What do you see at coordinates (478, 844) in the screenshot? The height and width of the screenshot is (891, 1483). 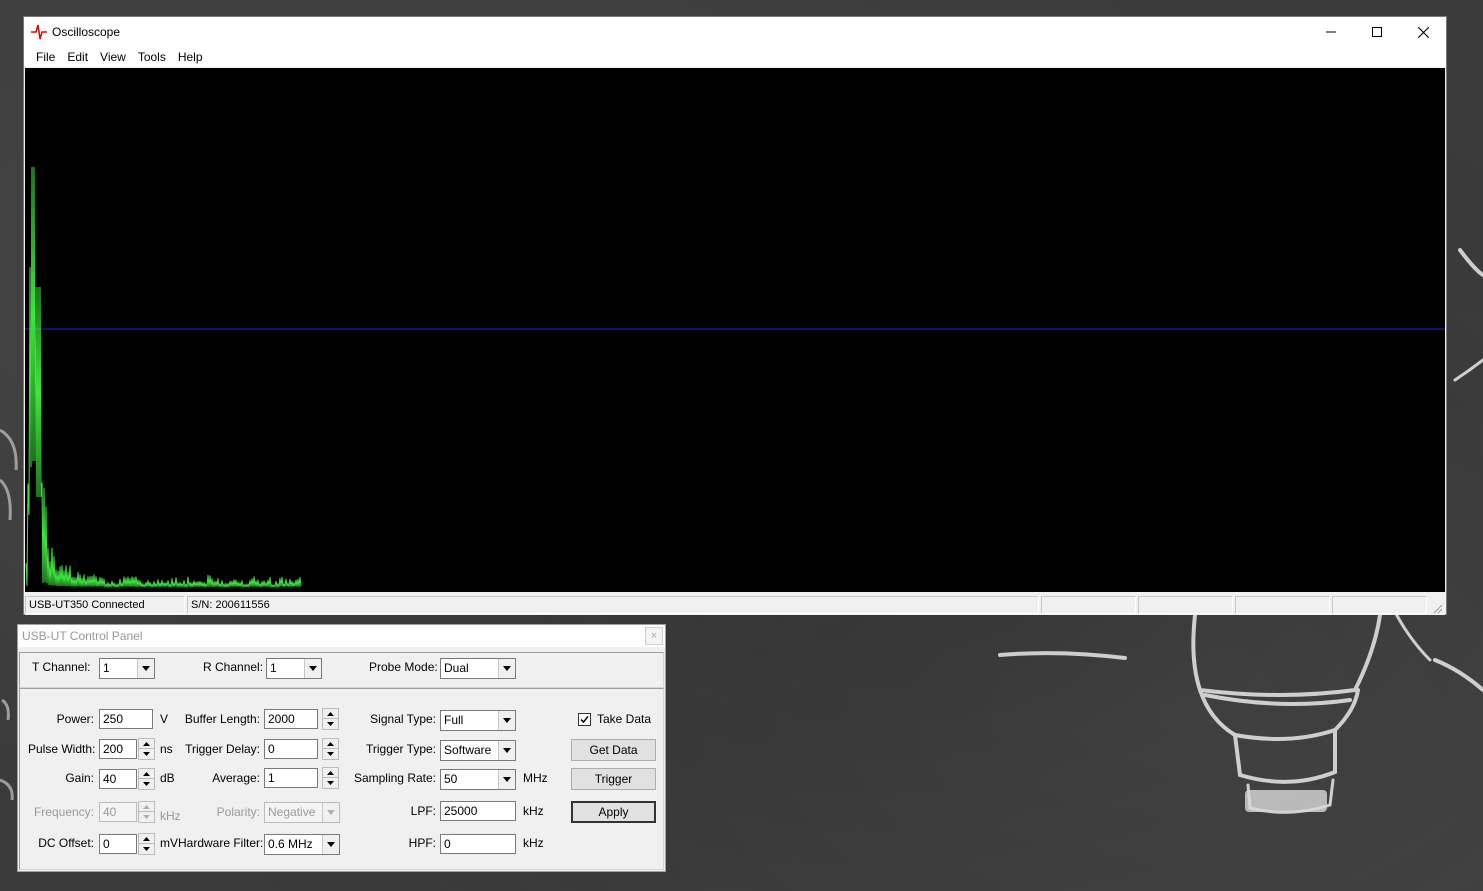 I see `hpf-input: 0` at bounding box center [478, 844].